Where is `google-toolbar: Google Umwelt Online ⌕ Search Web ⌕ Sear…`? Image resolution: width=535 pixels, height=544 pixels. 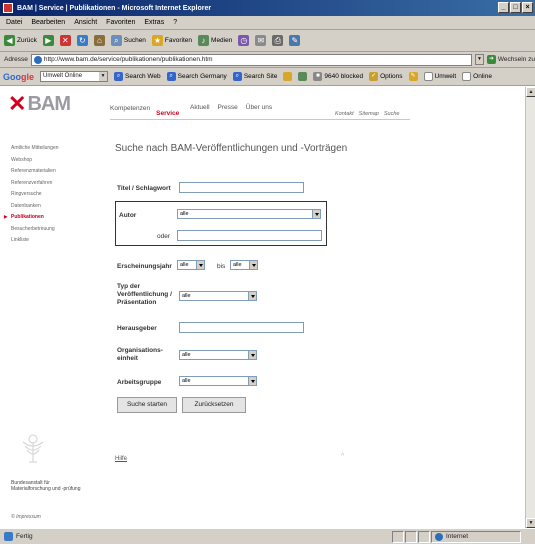 google-toolbar: Google Umwelt Online ⌕ Search Web ⌕ Sear… is located at coordinates (267, 77).